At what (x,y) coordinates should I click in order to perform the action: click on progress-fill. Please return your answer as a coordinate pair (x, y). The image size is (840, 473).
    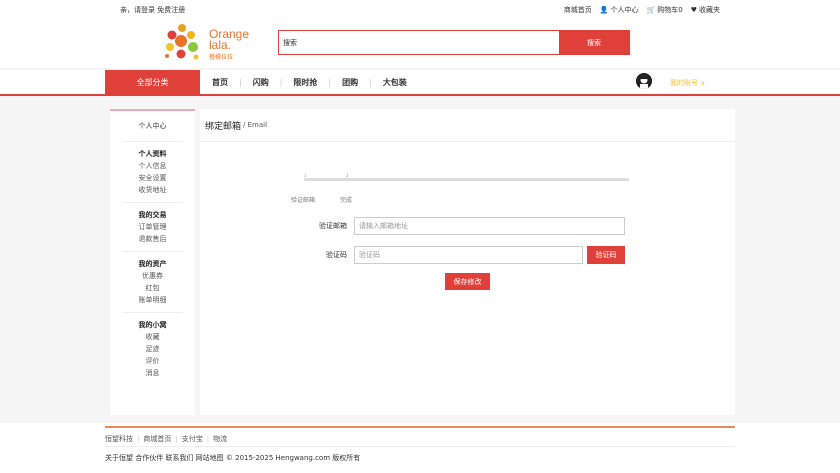
    Looking at the image, I should click on (326, 179).